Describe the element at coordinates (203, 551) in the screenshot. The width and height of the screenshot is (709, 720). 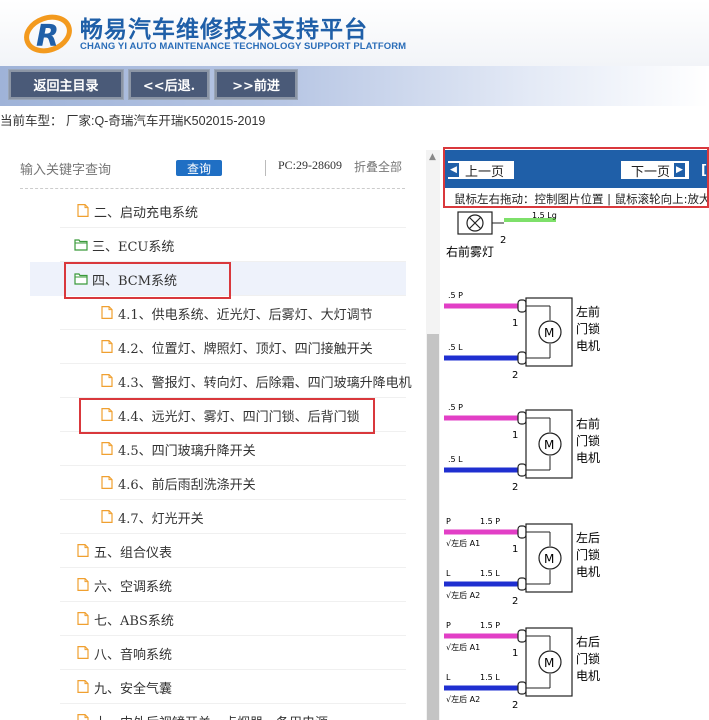
I see `tree-item: 五、组合仪表` at that location.